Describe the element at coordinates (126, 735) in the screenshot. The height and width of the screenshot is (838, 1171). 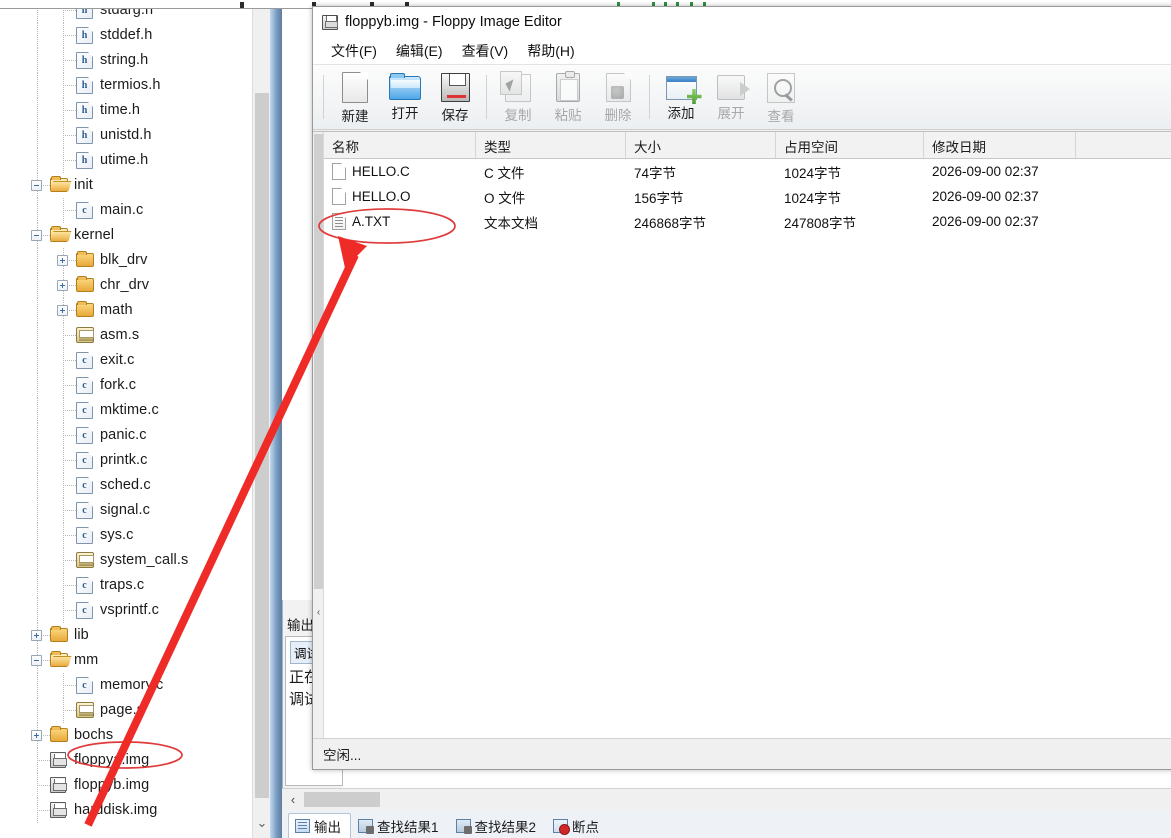
I see `tree-item-bochs: bochs` at that location.